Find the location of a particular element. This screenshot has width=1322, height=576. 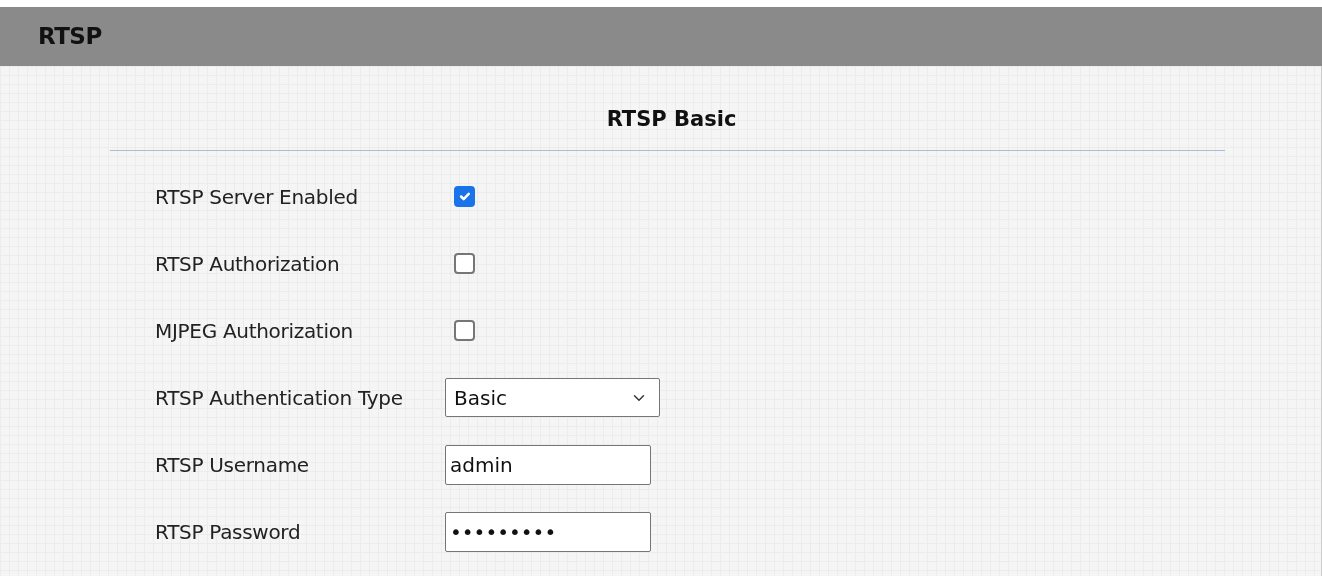

field-label: RTSP Server Enabled is located at coordinates (256, 197).